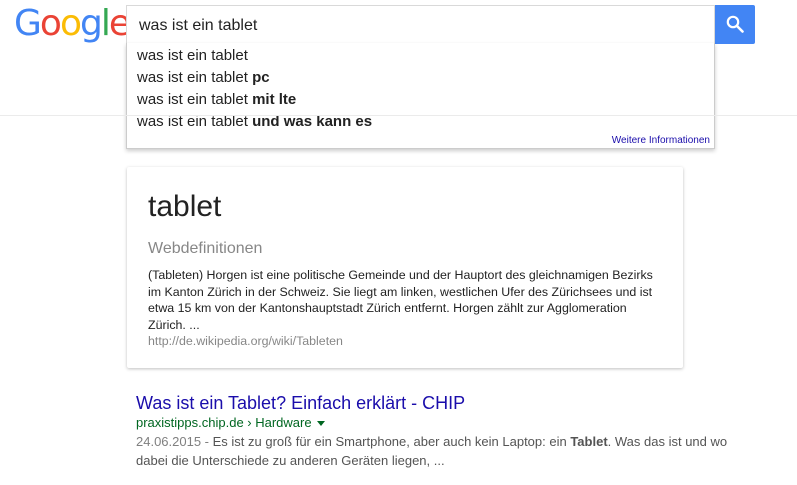 The height and width of the screenshot is (485, 797). Describe the element at coordinates (661, 141) in the screenshot. I see `more-info-link: Weitere Informationen` at that location.